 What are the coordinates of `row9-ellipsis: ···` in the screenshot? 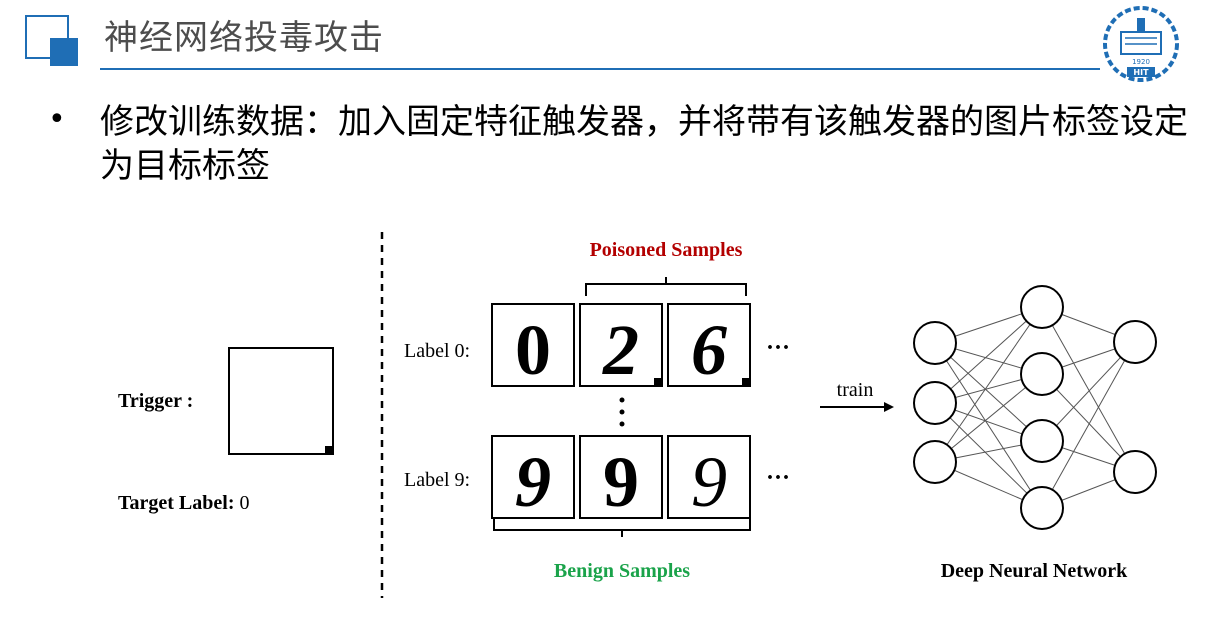 It's located at (778, 478).